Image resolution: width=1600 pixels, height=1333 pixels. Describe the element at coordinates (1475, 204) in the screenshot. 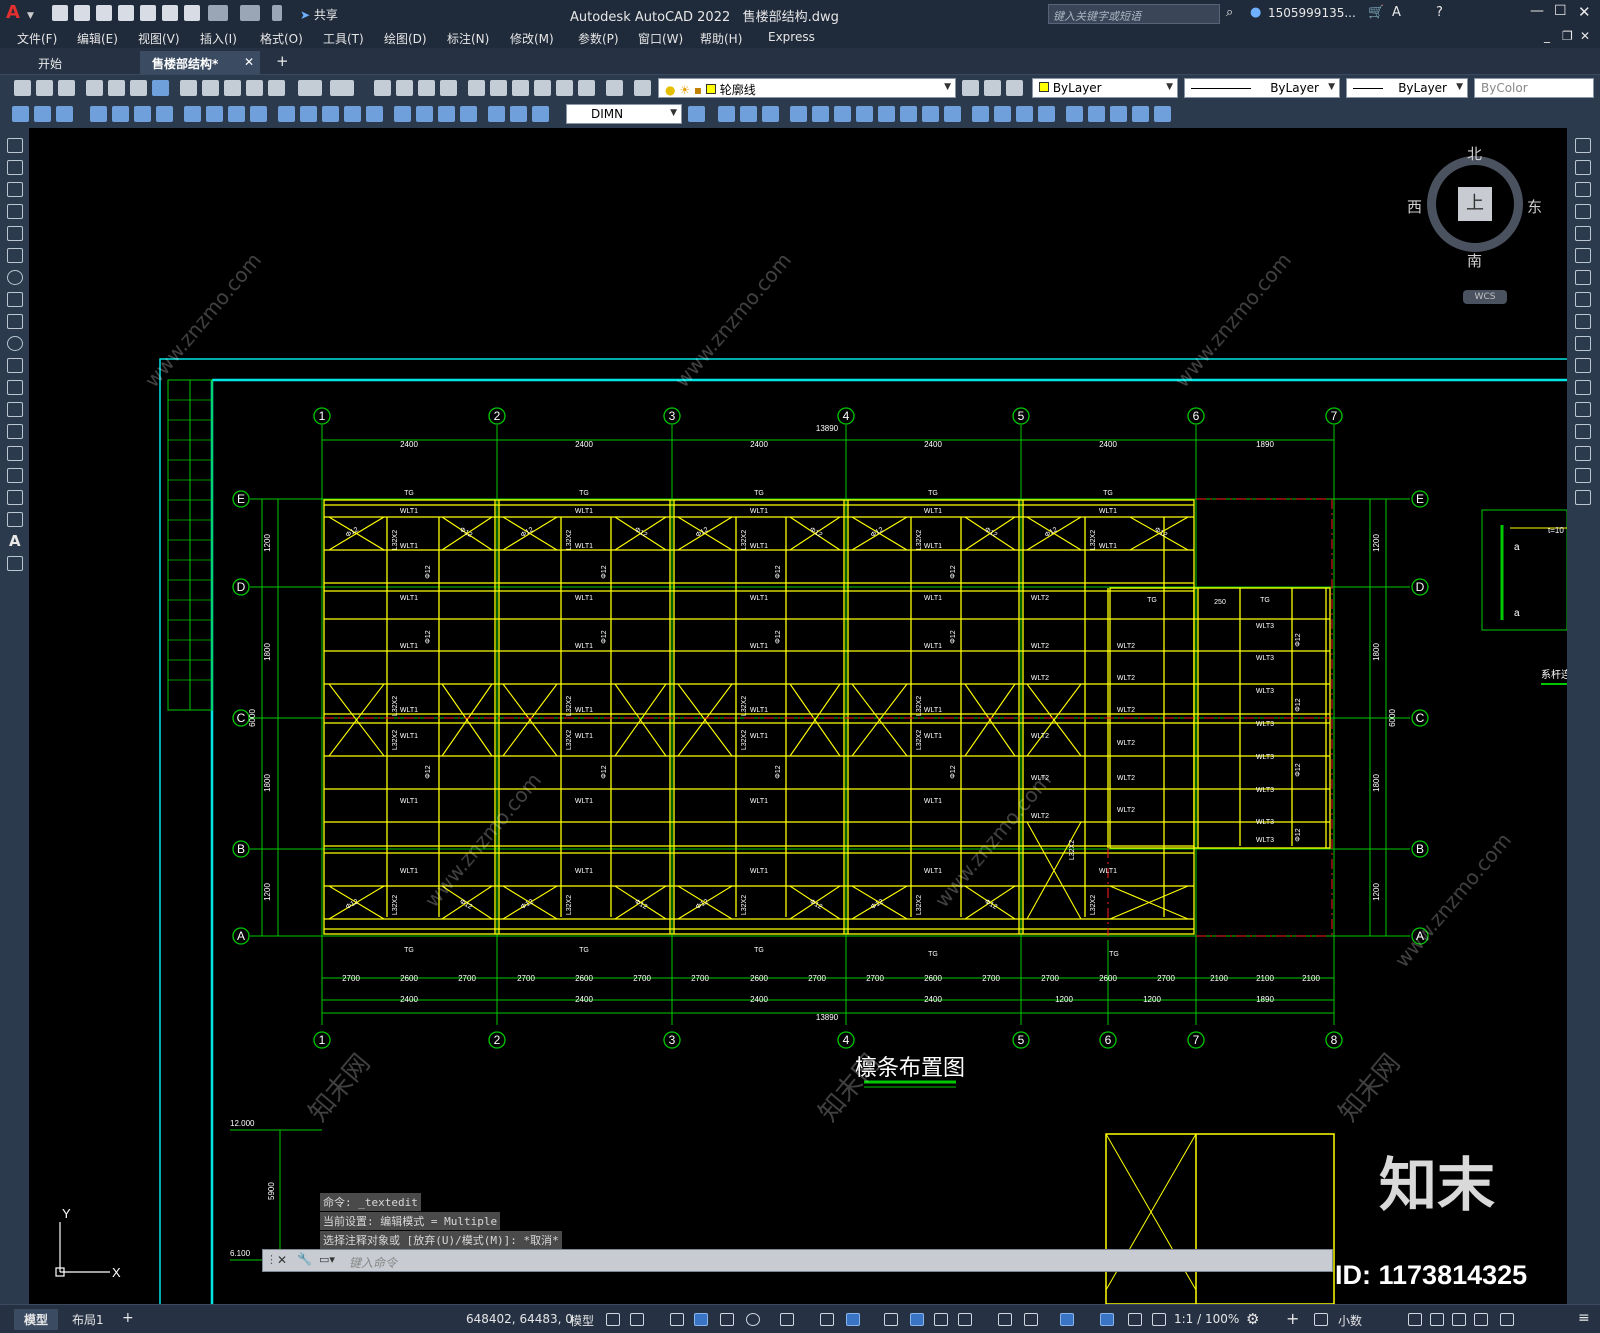

I see `viewcube: 上` at that location.